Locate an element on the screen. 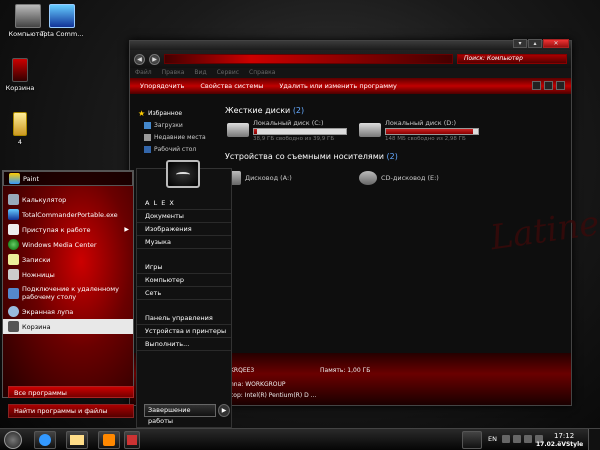  close-button: ✕ is located at coordinates (556, 43).